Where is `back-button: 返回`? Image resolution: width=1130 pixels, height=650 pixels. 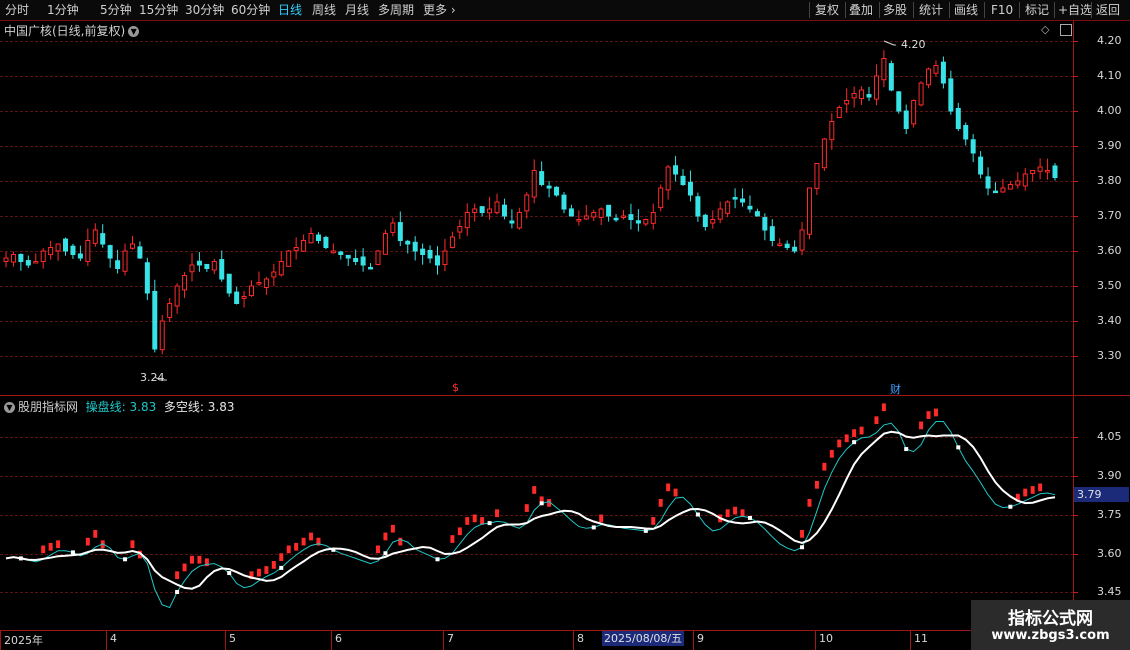 back-button: 返回 is located at coordinates (1108, 10).